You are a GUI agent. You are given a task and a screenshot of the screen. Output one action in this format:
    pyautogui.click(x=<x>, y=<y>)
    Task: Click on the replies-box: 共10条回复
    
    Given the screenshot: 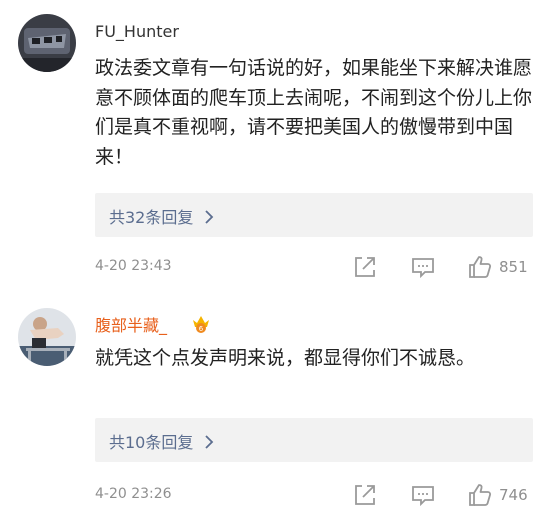 What is the action you would take?
    pyautogui.click(x=314, y=440)
    